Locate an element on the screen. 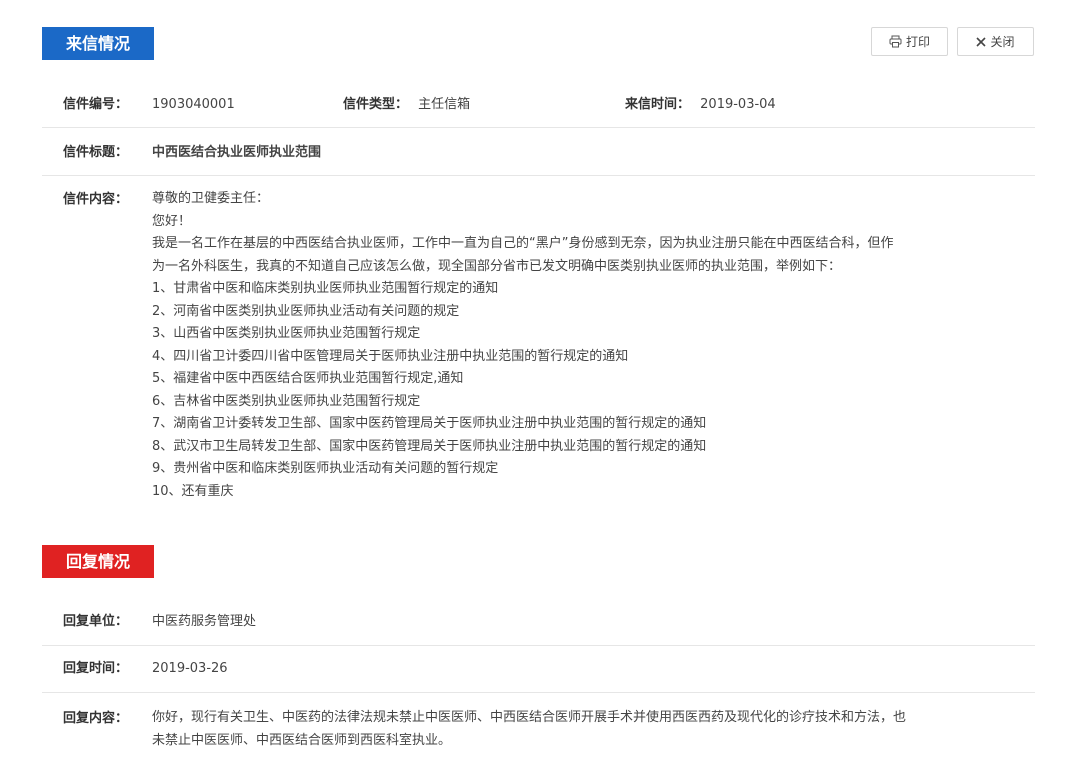 Image resolution: width=1080 pixels, height=760 pixels. printer-icon is located at coordinates (895, 41).